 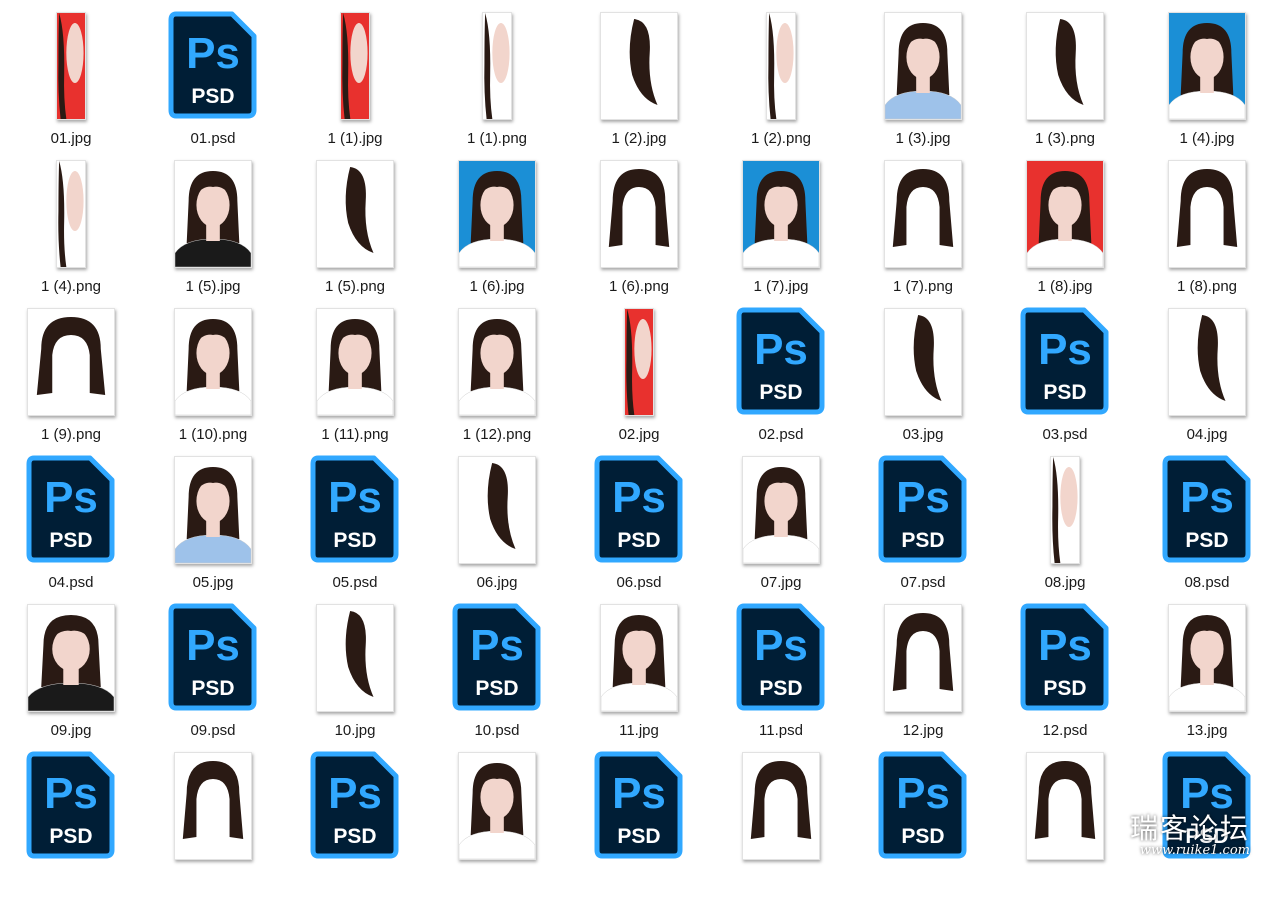 I want to click on file-item: Ps PSD 06.psd, so click(x=639, y=528).